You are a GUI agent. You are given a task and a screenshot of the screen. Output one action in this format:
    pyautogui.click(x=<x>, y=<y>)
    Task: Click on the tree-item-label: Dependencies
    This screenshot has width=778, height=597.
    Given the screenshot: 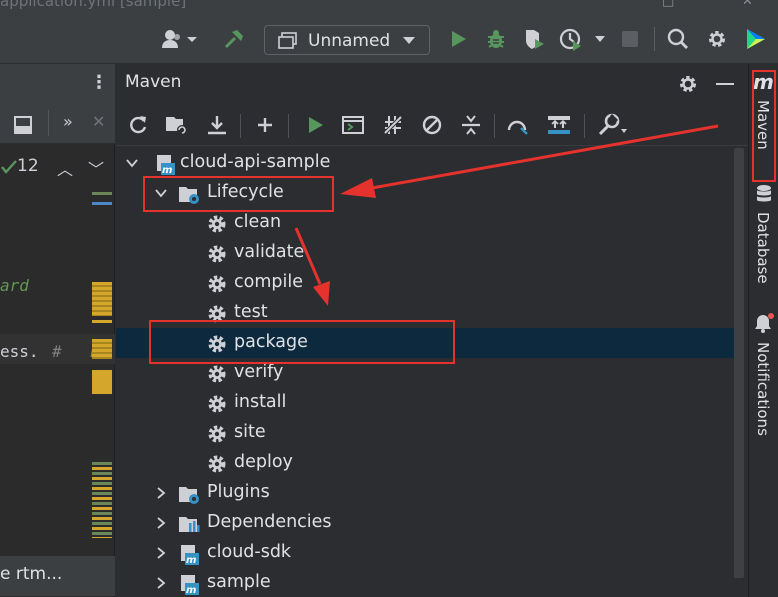 What is the action you would take?
    pyautogui.click(x=269, y=522)
    